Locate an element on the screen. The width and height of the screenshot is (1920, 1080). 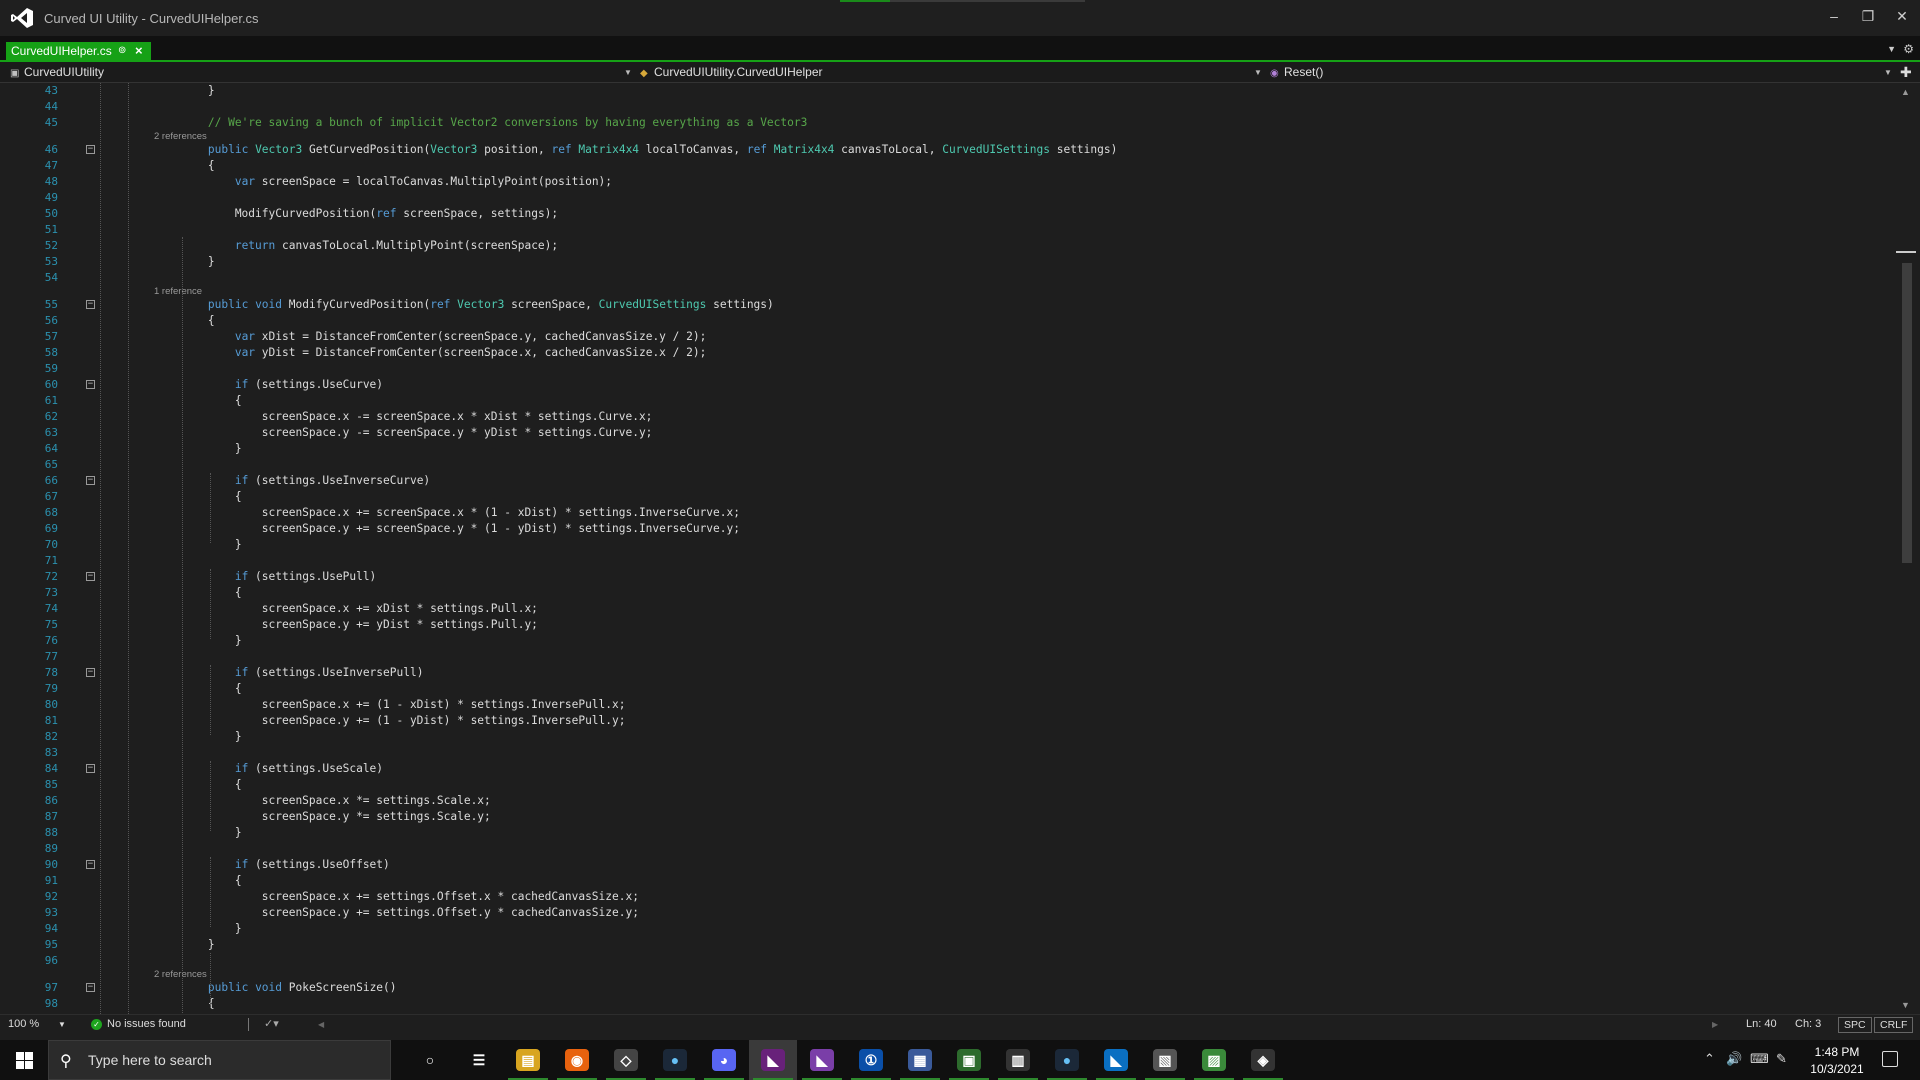
taskbar-app-task-view-icon: ☰ is located at coordinates (479, 1060).